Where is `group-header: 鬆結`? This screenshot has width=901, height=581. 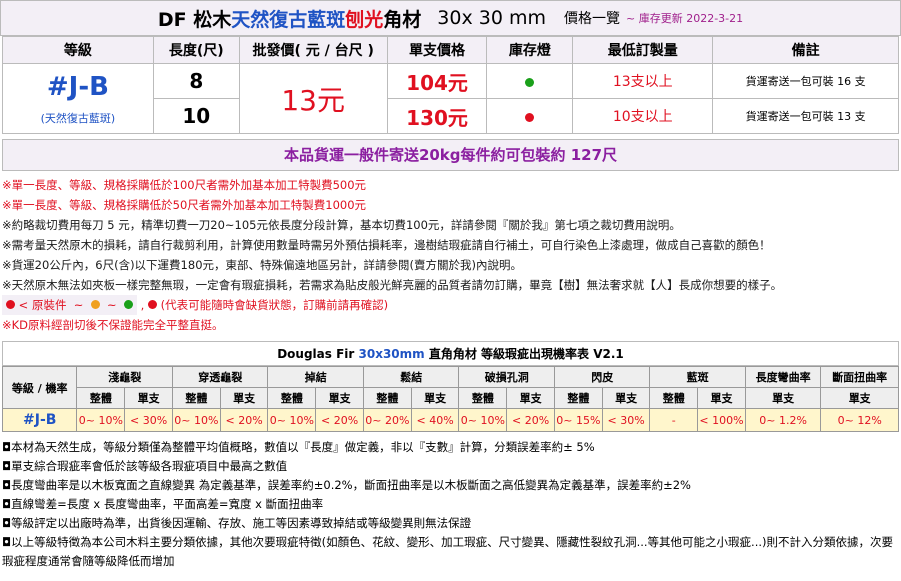 group-header: 鬆結 is located at coordinates (411, 377).